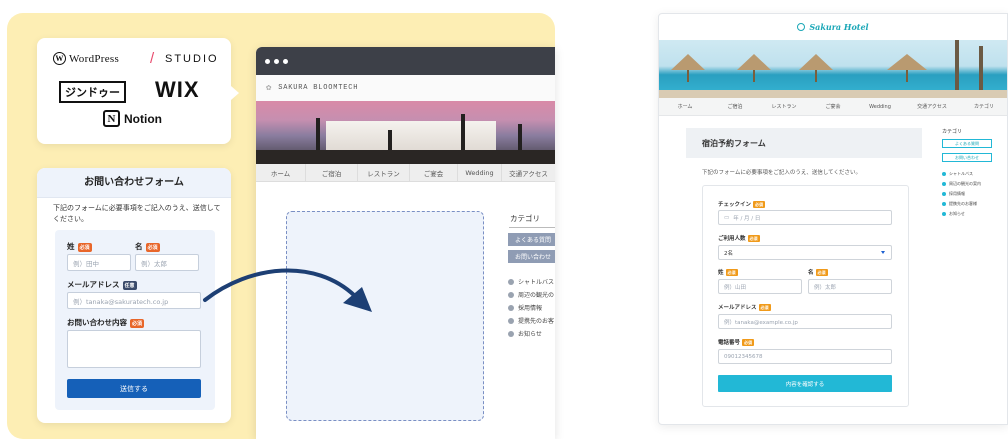 The height and width of the screenshot is (439, 1008). What do you see at coordinates (134, 183) in the screenshot?
I see `contact-form-title: お問い合わせフォーム` at bounding box center [134, 183].